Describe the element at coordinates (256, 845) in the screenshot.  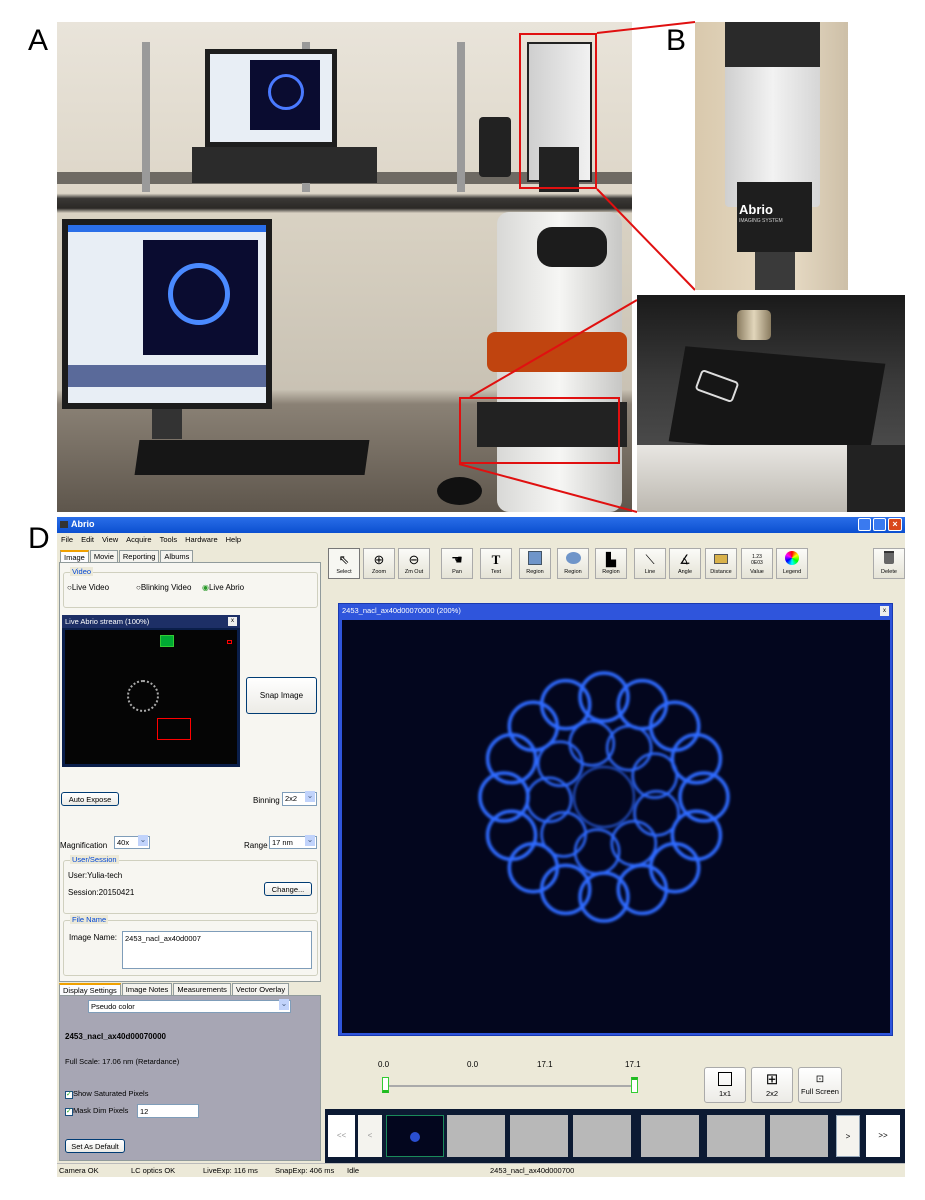
I see `range-label: Range` at that location.